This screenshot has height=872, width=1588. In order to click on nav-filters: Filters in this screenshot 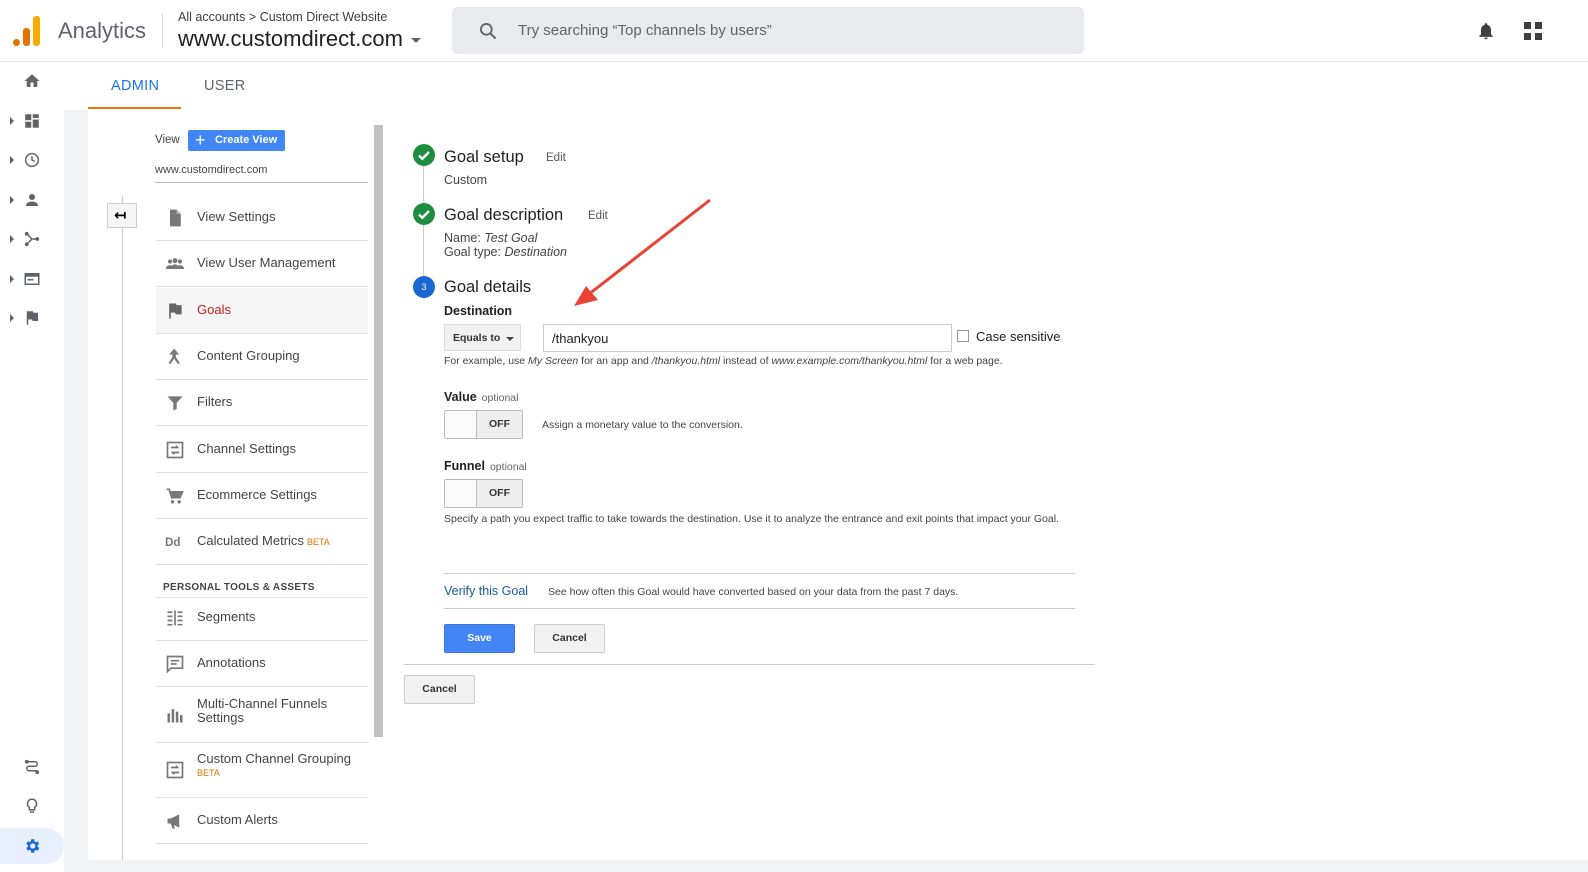, I will do `click(262, 403)`.